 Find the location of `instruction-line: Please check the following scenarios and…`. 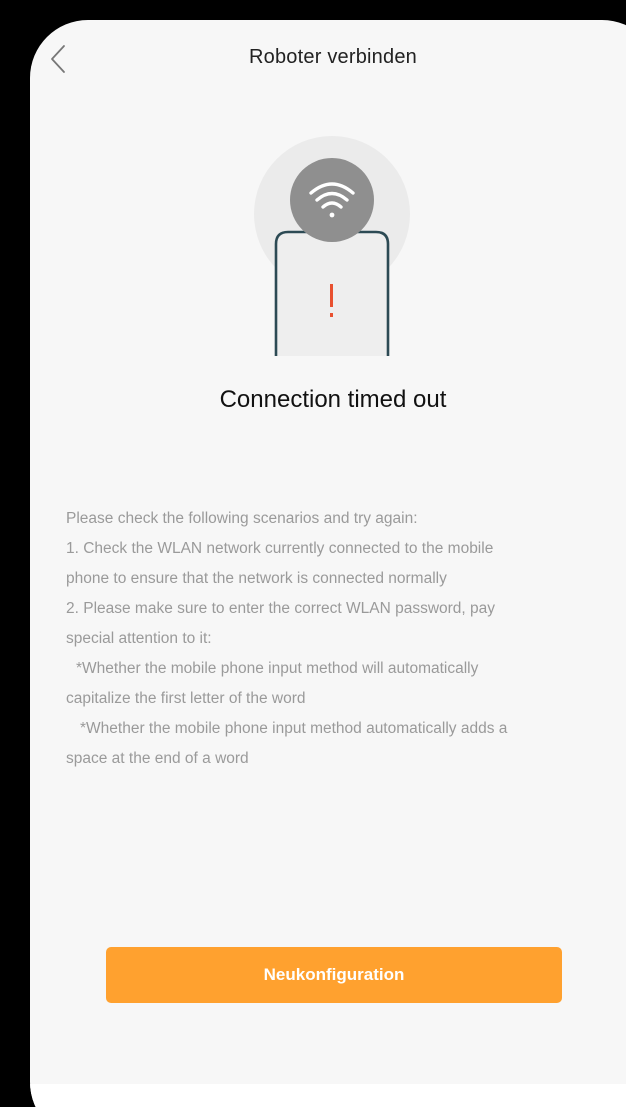

instruction-line: Please check the following scenarios and… is located at coordinates (242, 518).